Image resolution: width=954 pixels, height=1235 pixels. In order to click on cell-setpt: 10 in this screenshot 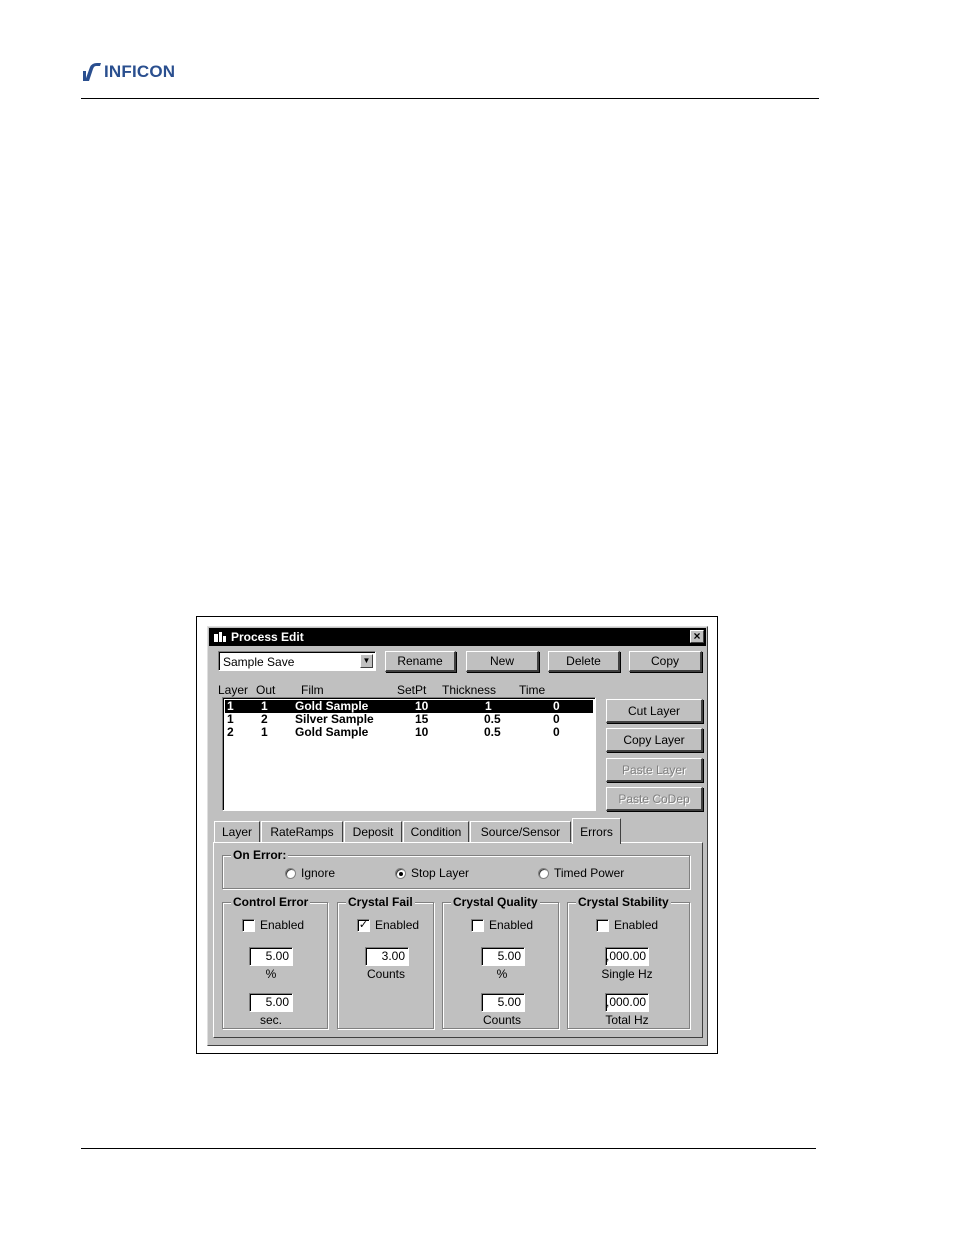, I will do `click(422, 732)`.